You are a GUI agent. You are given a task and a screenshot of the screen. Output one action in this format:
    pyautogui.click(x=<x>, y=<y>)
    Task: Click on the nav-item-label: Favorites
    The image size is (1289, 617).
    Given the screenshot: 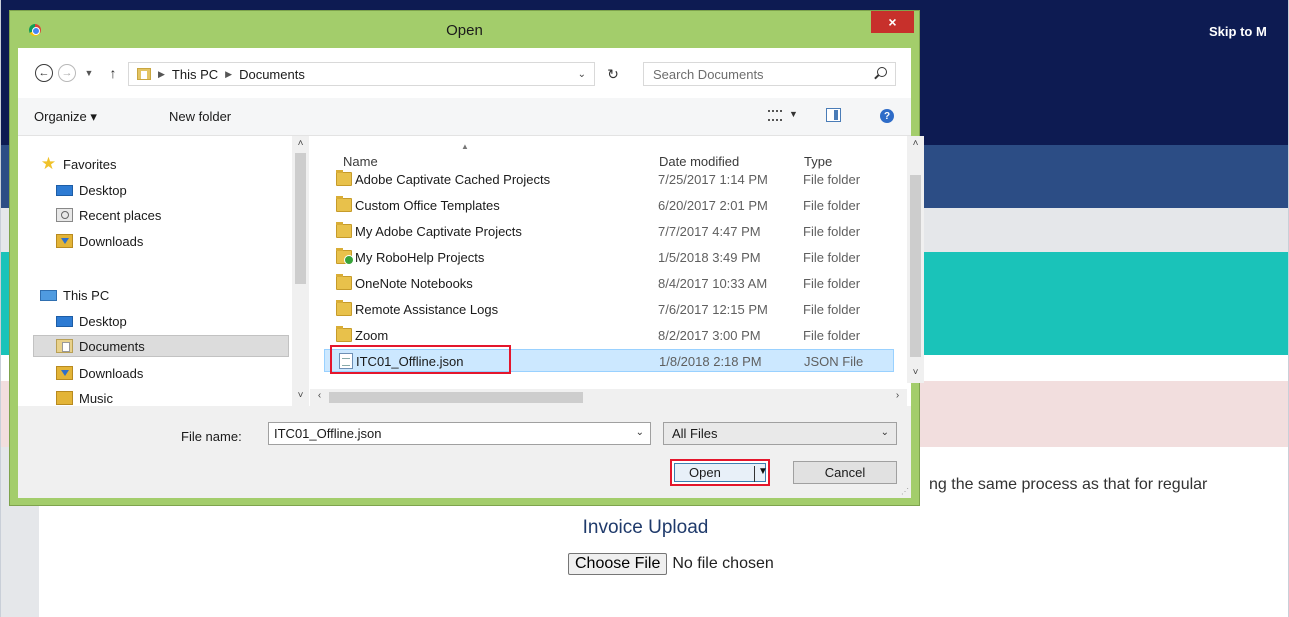 What is the action you would take?
    pyautogui.click(x=90, y=164)
    